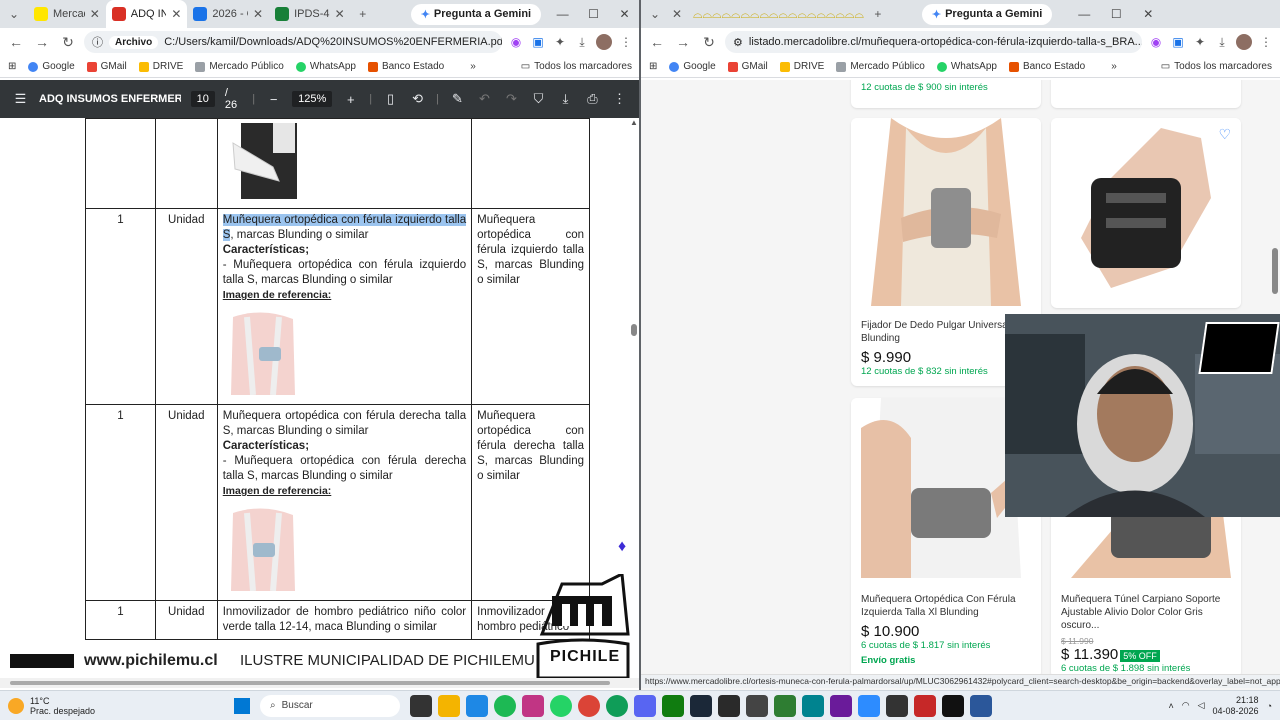 The width and height of the screenshot is (1280, 720). What do you see at coordinates (778, 14) in the screenshot?
I see `tab-group: ⌓⌓⌓⌓⌓⌓⌓⌓⌓⌓⌓⌓⌓⌓⌓⌓⌓⌓` at bounding box center [778, 14].